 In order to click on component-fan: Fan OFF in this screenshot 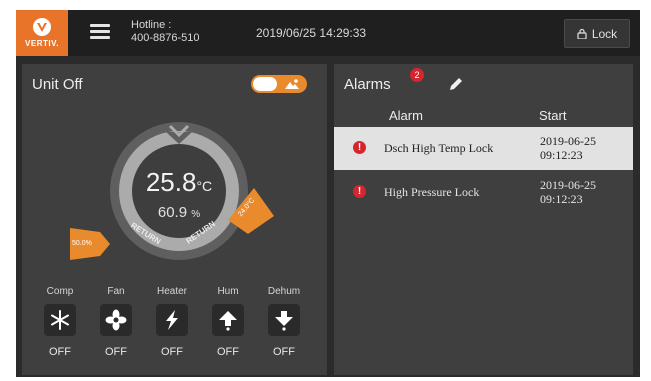, I will do `click(116, 322)`.